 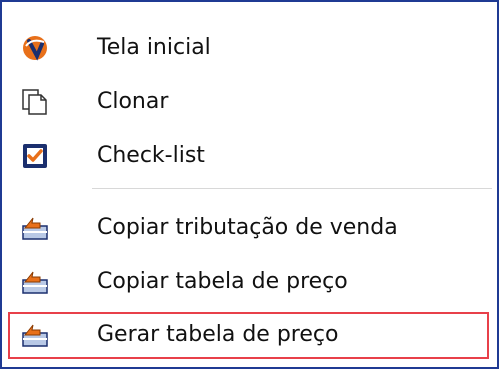 What do you see at coordinates (249, 102) in the screenshot?
I see `menu-item-clonar: Clonar` at bounding box center [249, 102].